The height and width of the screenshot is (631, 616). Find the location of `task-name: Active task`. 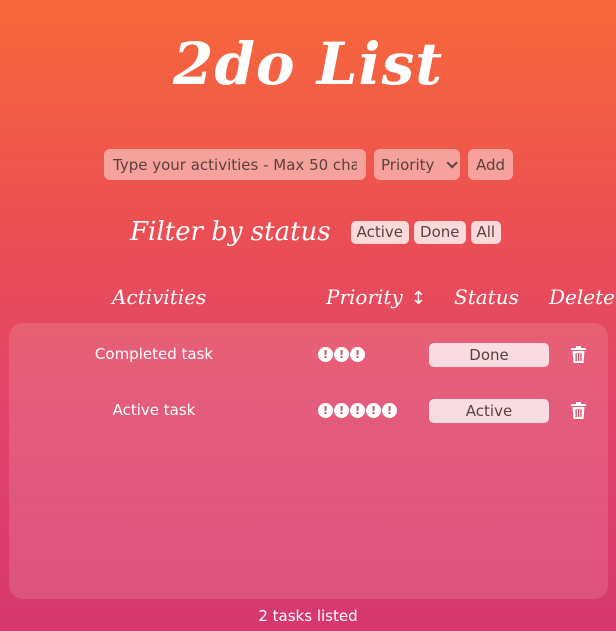

task-name: Active task is located at coordinates (154, 410).